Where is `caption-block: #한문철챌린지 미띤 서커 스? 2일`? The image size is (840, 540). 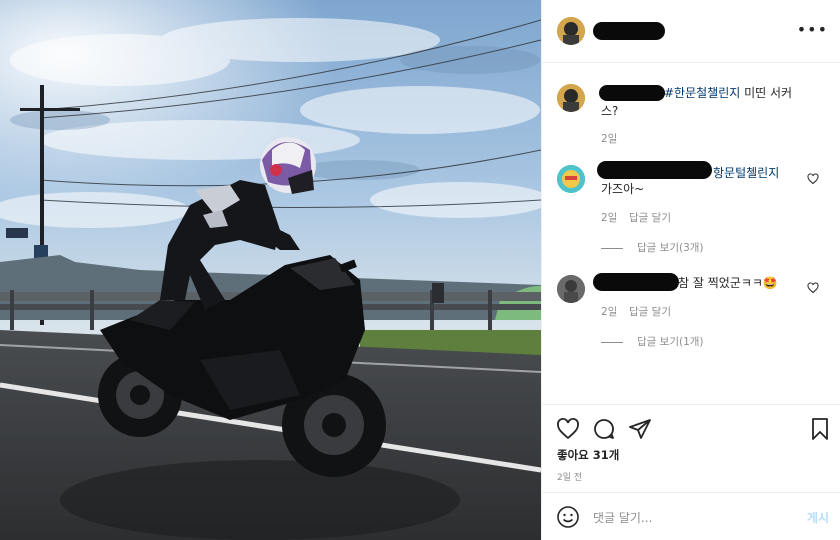 caption-block: #한문철챌린지 미띤 서커 스? 2일 is located at coordinates (691, 108).